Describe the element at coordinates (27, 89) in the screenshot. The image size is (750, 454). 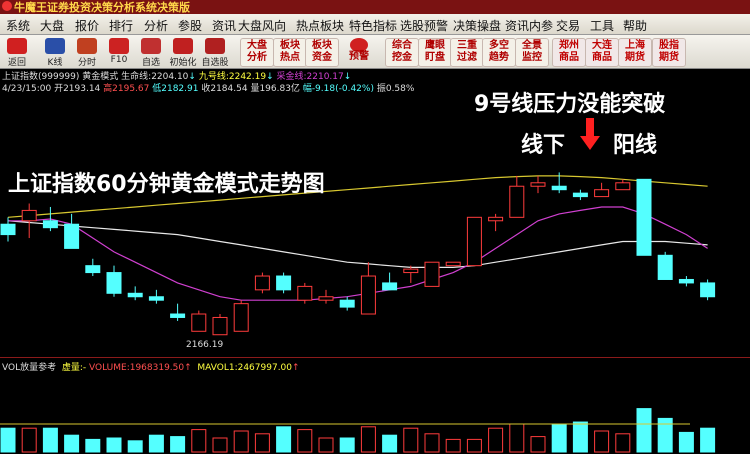
I see `quote-date: 4/23/15:00` at that location.